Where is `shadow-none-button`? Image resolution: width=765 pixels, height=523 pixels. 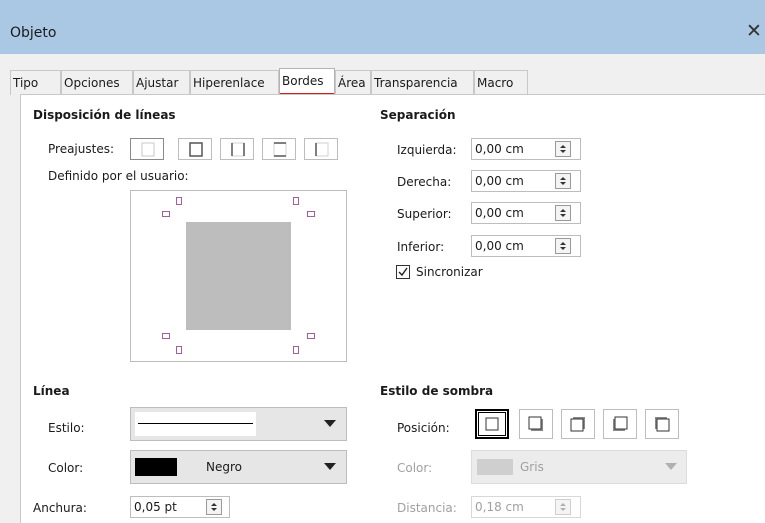
shadow-none-button is located at coordinates (492, 424).